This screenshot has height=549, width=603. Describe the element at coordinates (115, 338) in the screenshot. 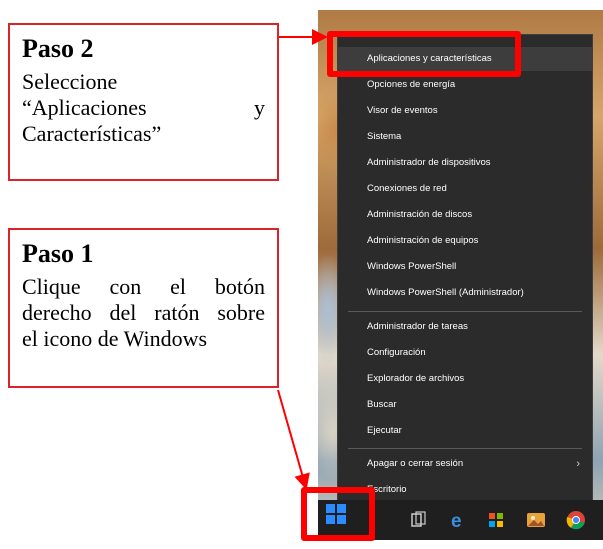

I see `step-1-line-3: el icono de Windows` at that location.